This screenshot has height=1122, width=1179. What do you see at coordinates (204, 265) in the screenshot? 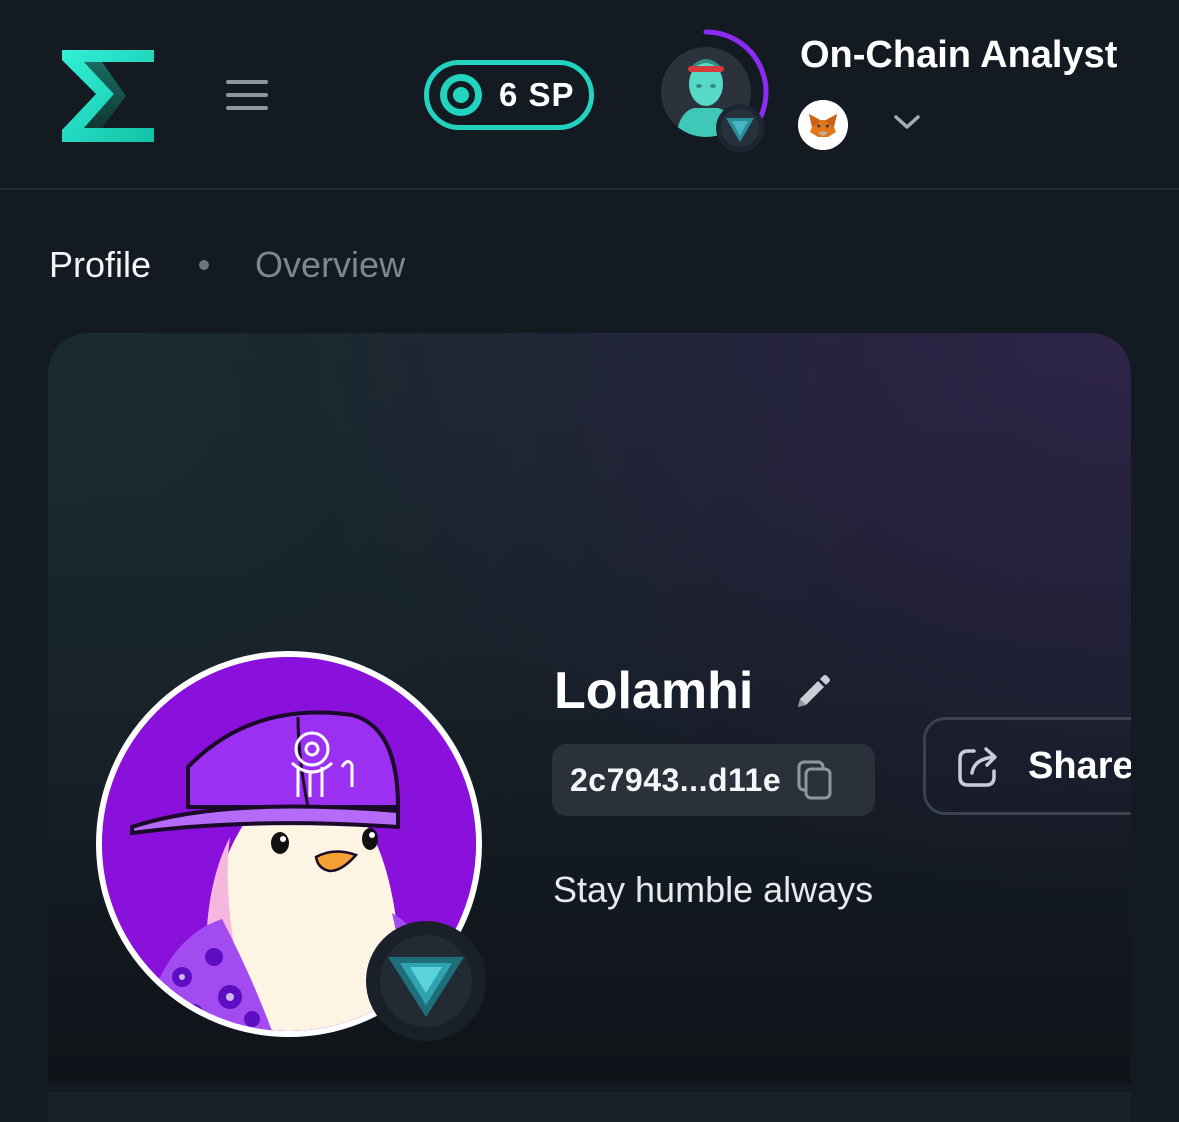
I see `breadcrumb-separator` at bounding box center [204, 265].